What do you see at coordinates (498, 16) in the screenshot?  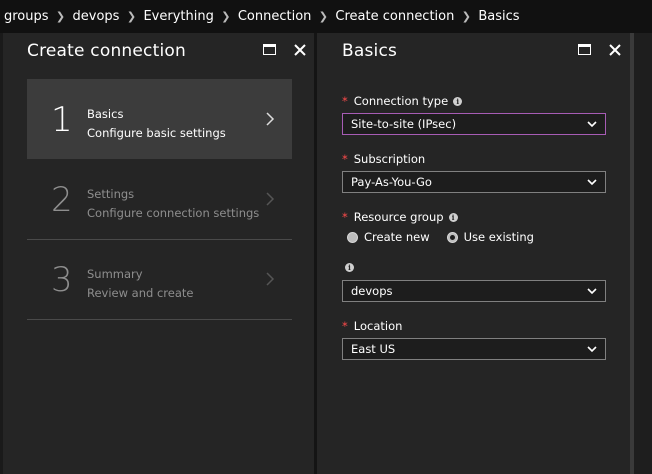 I see `breadcrumb-basics: Basics` at bounding box center [498, 16].